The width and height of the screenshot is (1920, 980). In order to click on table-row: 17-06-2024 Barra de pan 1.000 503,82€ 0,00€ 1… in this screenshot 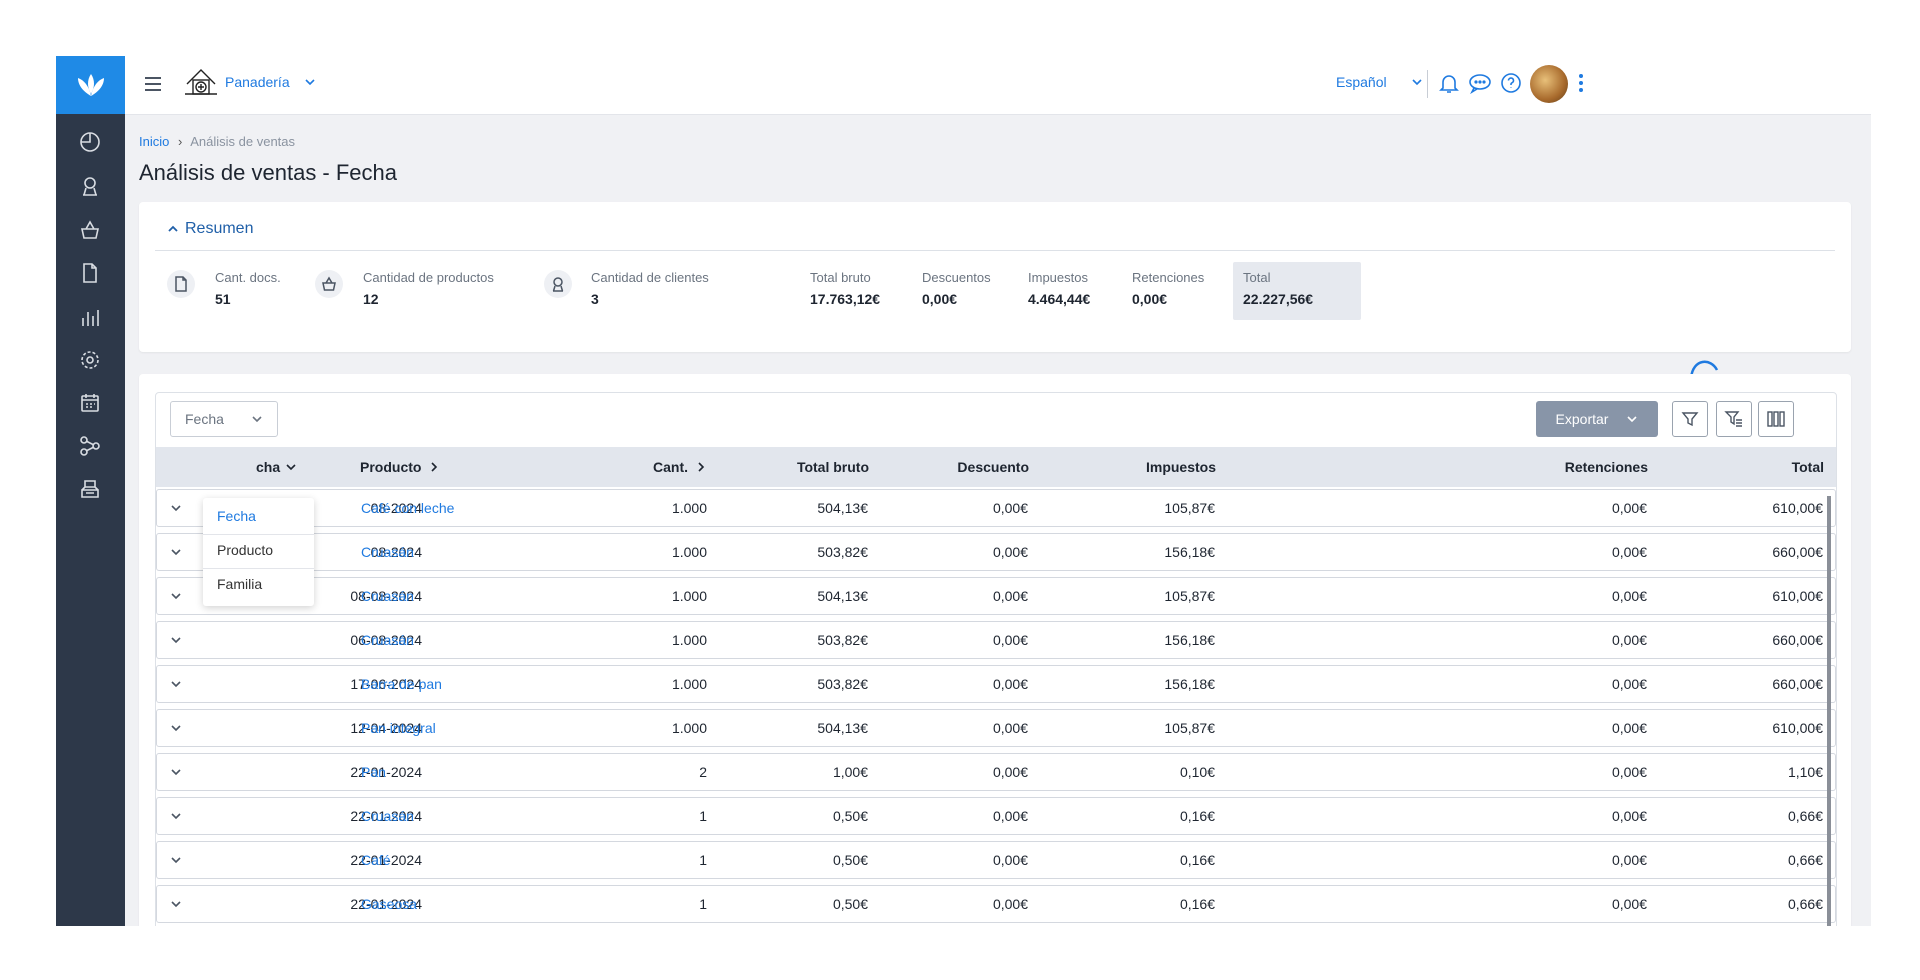, I will do `click(996, 684)`.